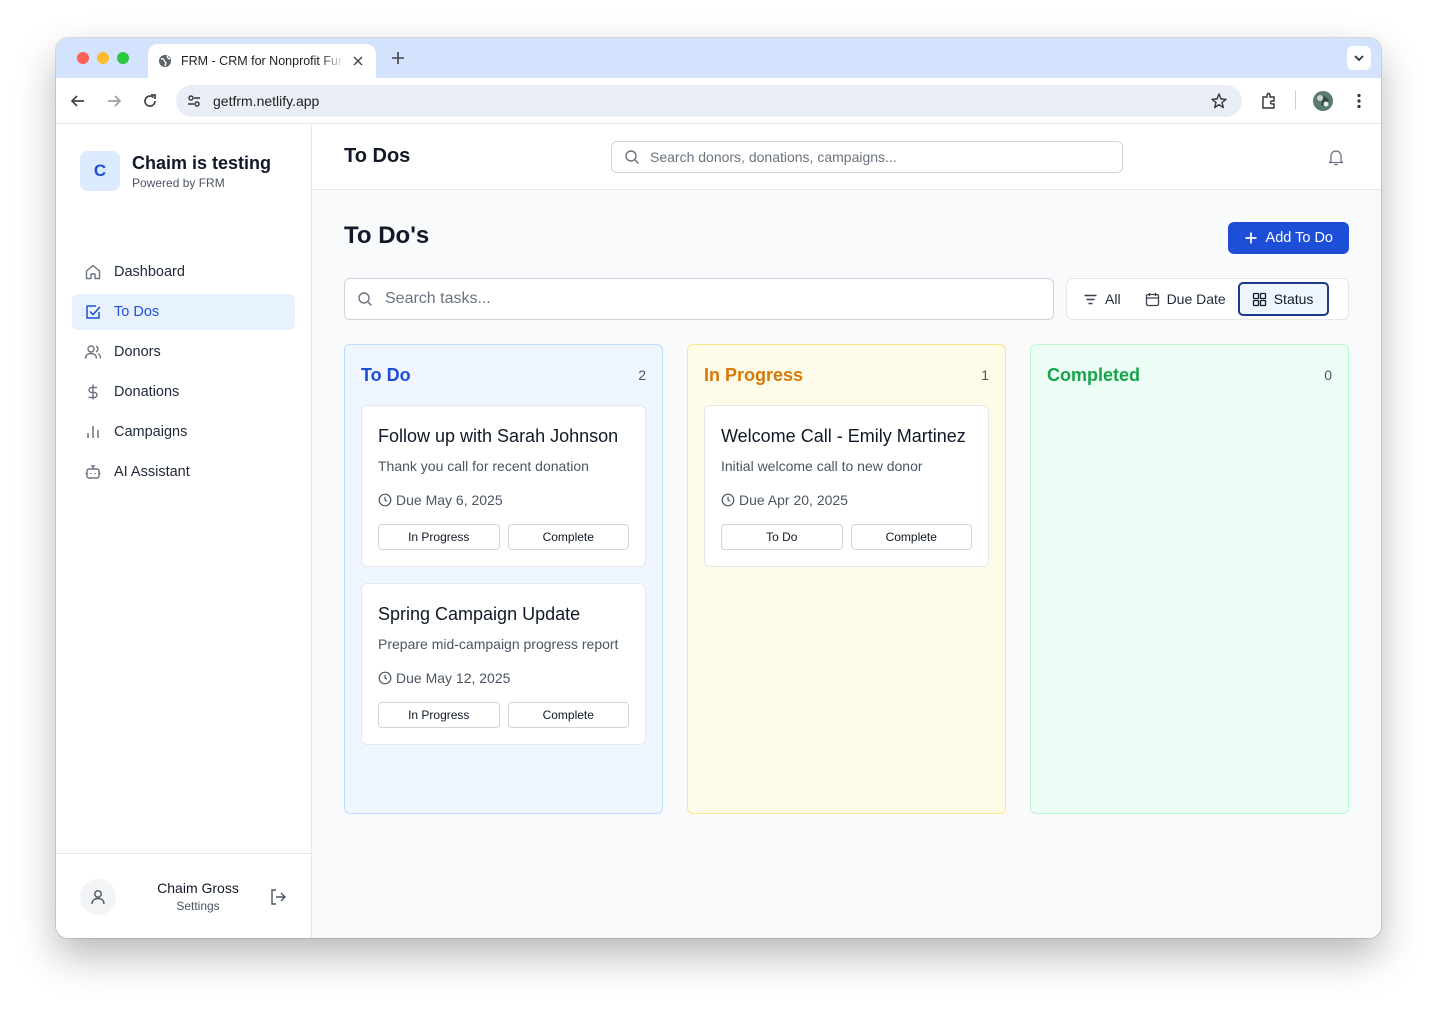 This screenshot has height=1013, width=1437. I want to click on org-avatar: C, so click(100, 171).